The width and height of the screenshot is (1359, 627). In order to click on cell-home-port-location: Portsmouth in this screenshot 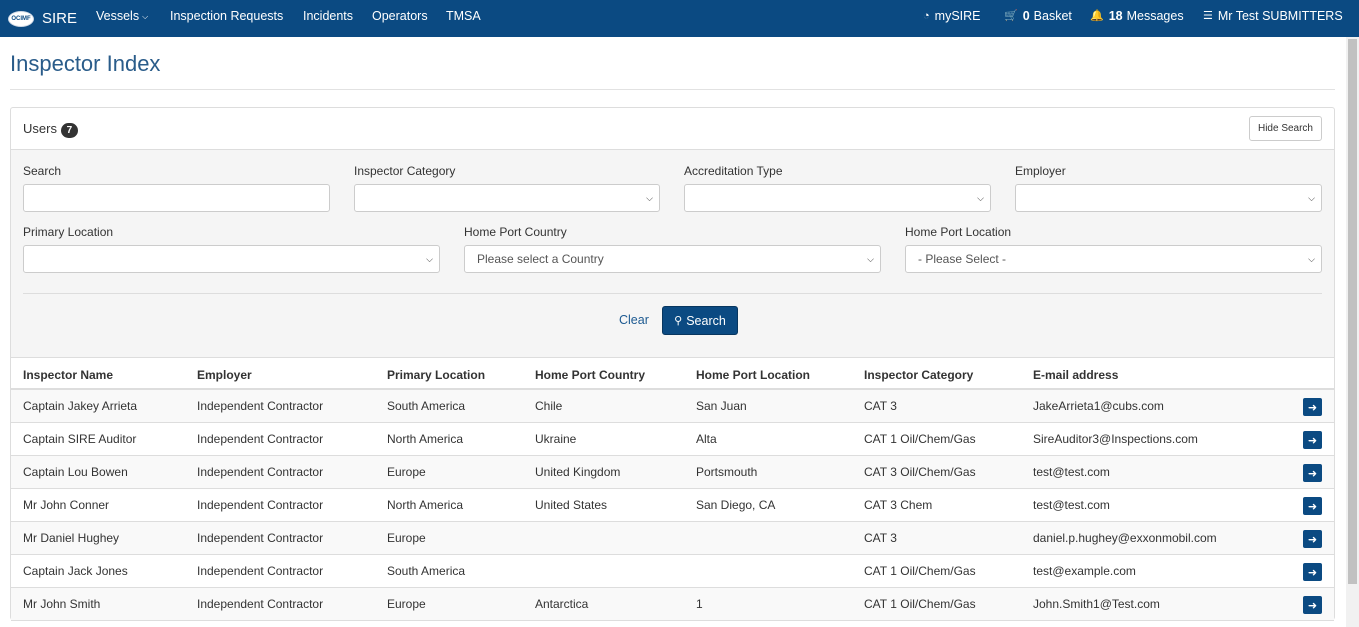, I will do `click(727, 472)`.